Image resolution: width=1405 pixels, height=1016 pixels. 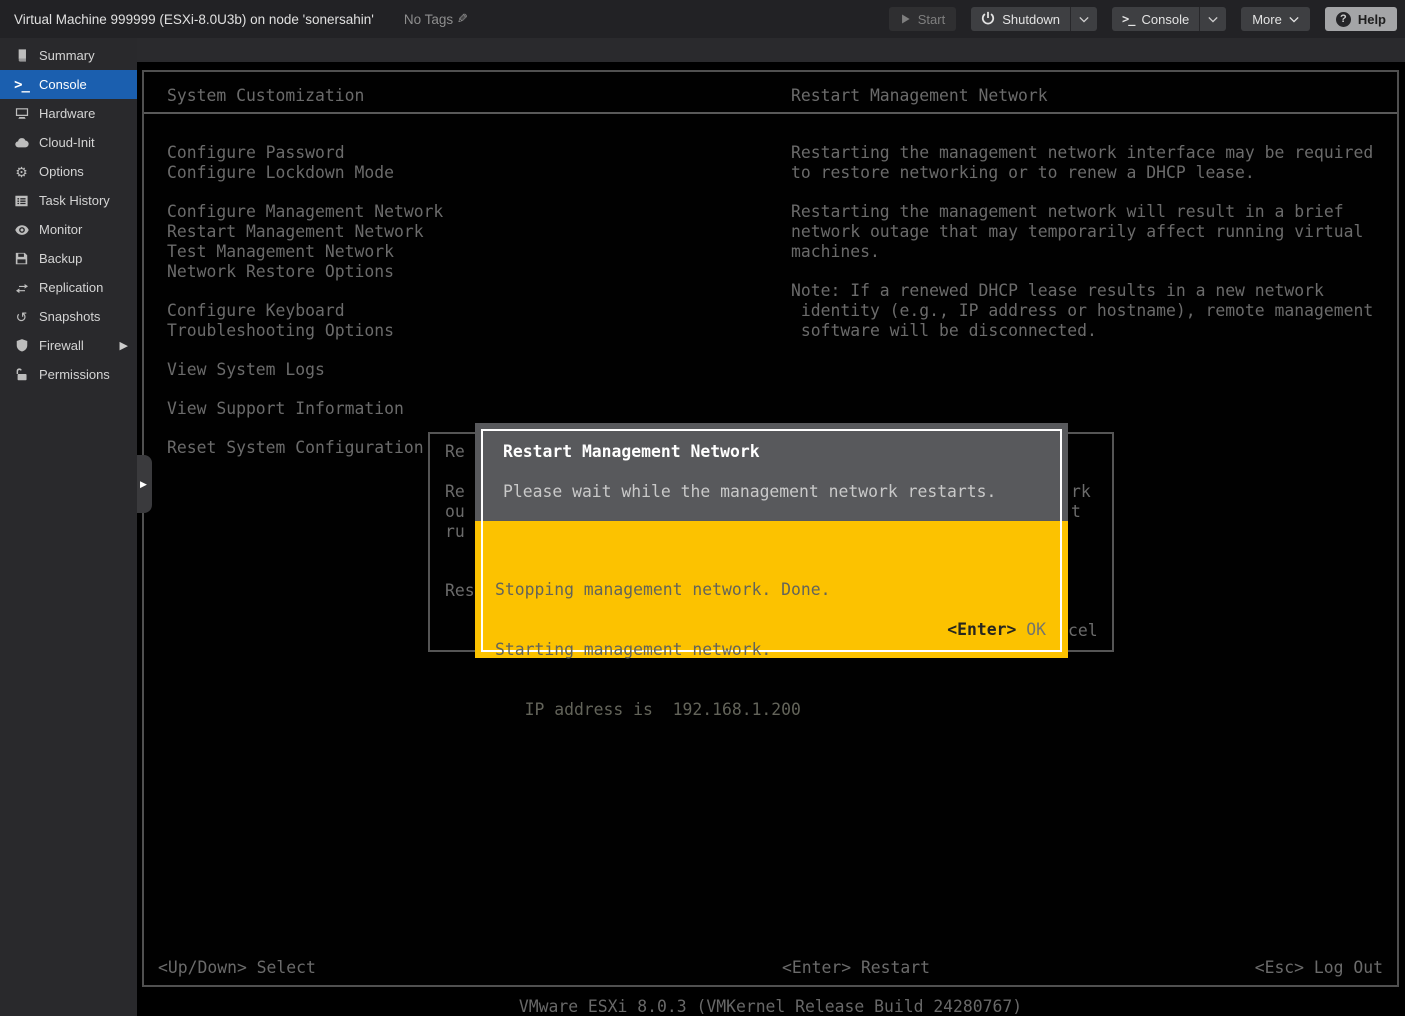 What do you see at coordinates (21, 55) in the screenshot?
I see `book-icon` at bounding box center [21, 55].